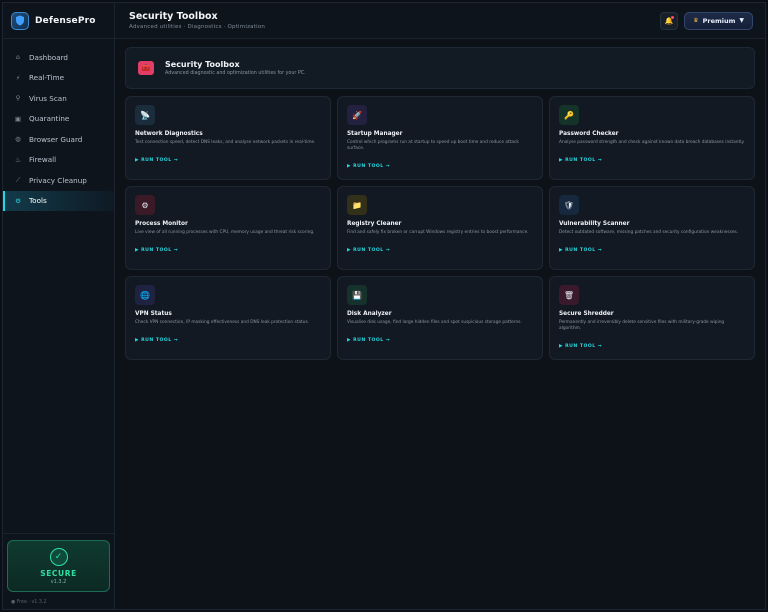 Image resolution: width=768 pixels, height=612 pixels. I want to click on sidebar-item-privacy-cleanup: ⟋ Privacy Cleanup, so click(58, 180).